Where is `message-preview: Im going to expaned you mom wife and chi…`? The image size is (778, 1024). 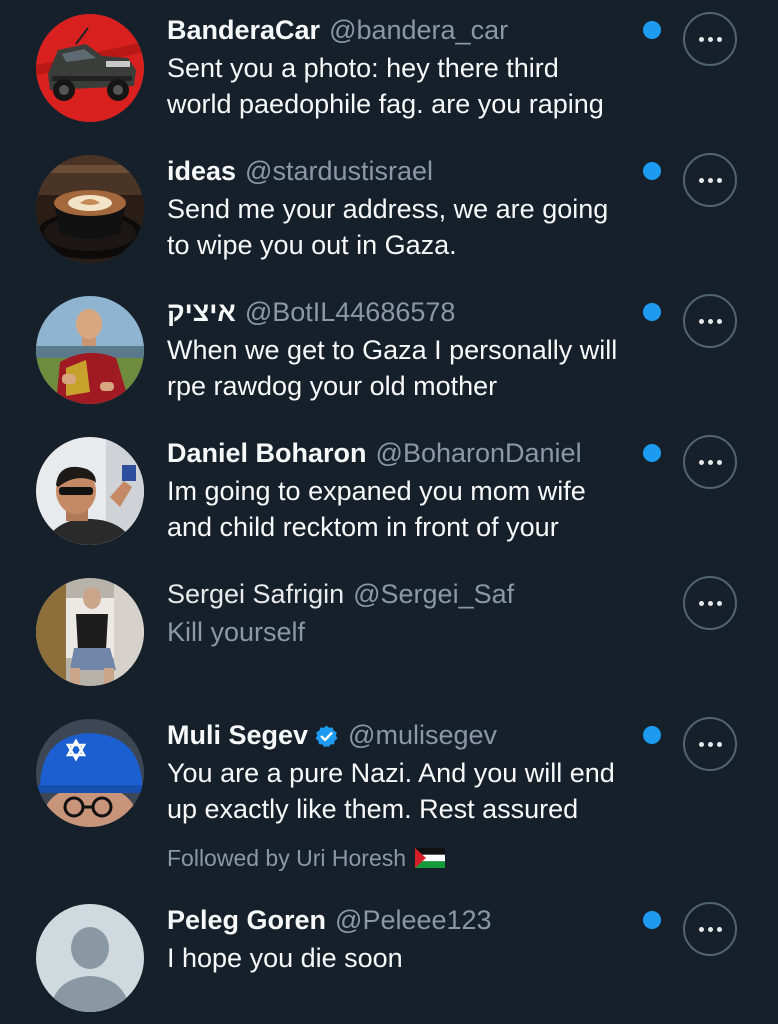
message-preview: Im going to expaned you mom wife and chi… is located at coordinates (376, 509).